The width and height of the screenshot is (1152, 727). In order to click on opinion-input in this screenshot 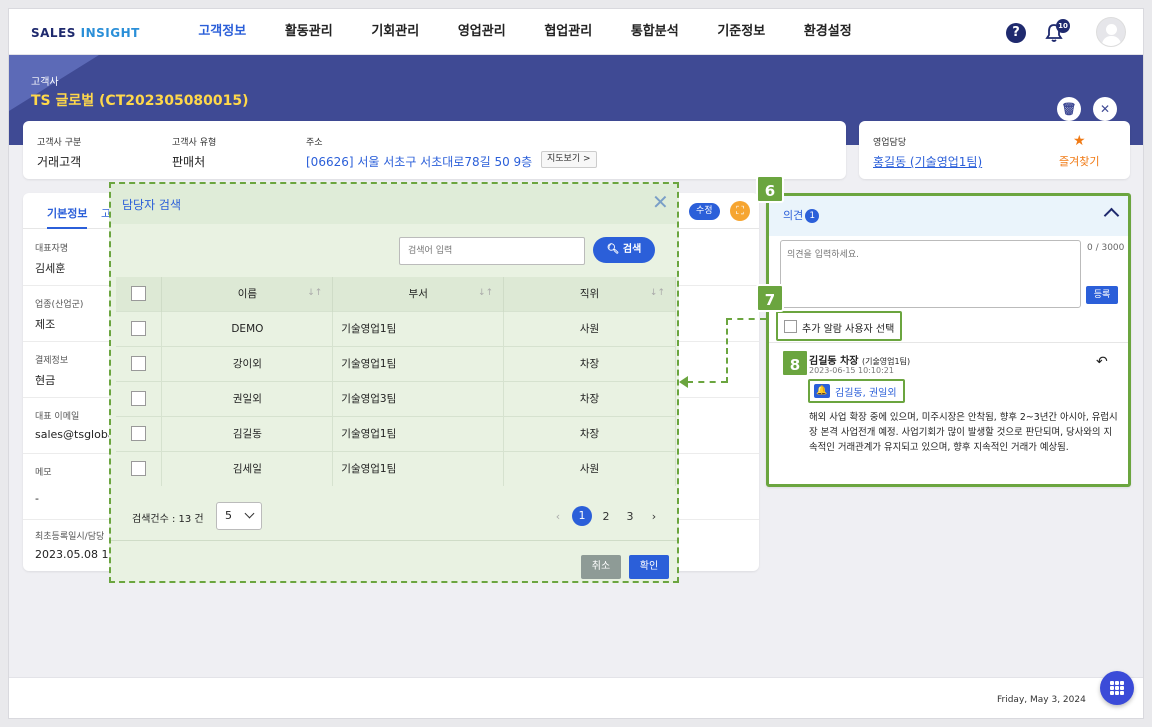, I will do `click(930, 274)`.